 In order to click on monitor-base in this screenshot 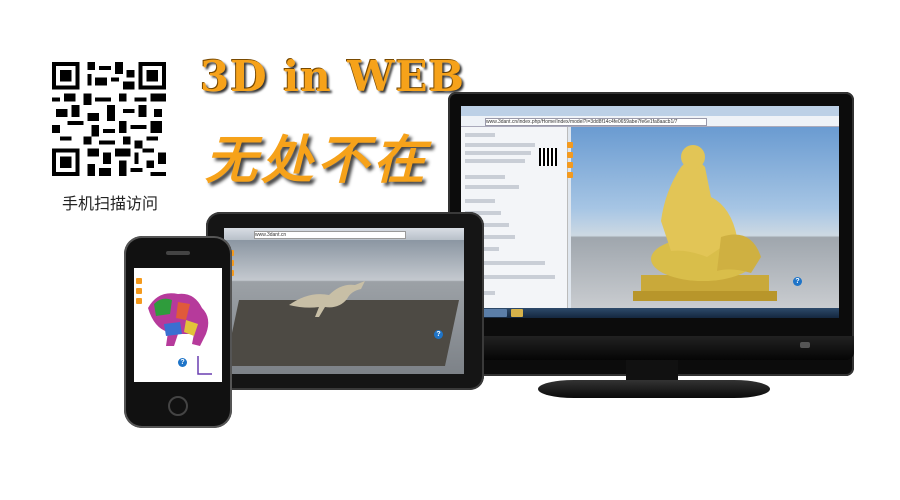, I will do `click(654, 389)`.